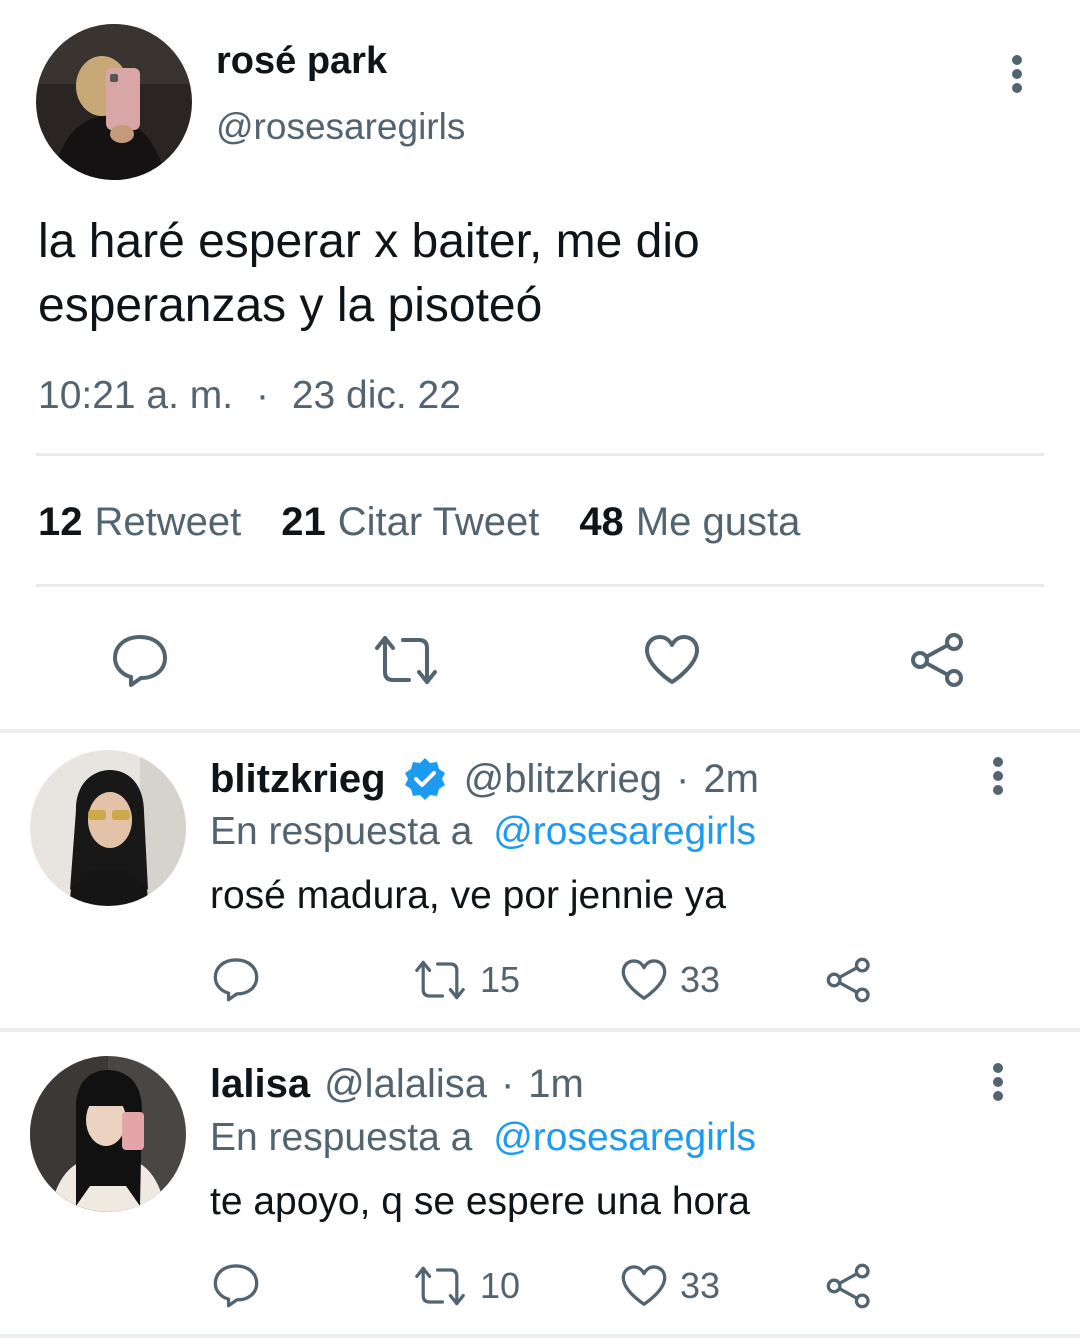 Image resolution: width=1080 pixels, height=1338 pixels. I want to click on author-name: rosé park, so click(301, 61).